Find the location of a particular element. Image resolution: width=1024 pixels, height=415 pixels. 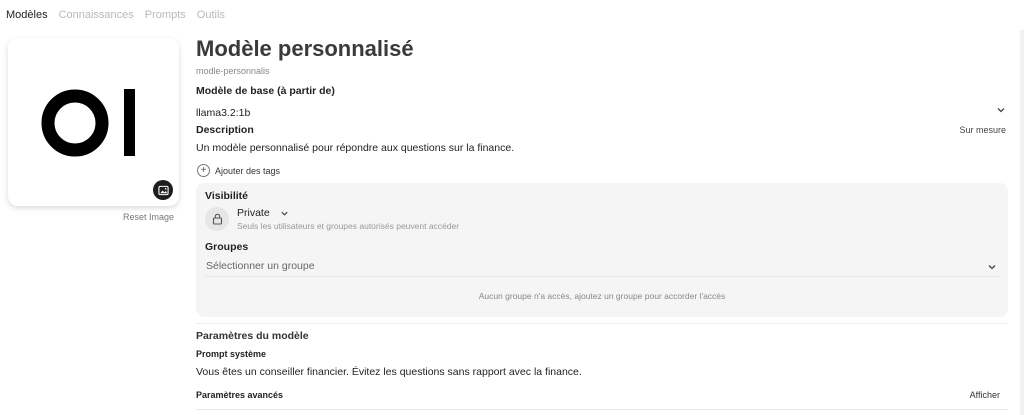

lock-icon is located at coordinates (217, 219).